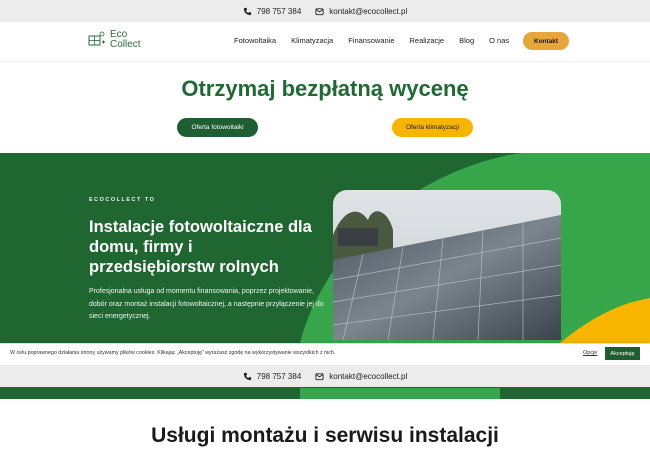 The width and height of the screenshot is (650, 450). Describe the element at coordinates (122, 200) in the screenshot. I see `hero-eyebrow: ECOCOLLECT TO` at that location.